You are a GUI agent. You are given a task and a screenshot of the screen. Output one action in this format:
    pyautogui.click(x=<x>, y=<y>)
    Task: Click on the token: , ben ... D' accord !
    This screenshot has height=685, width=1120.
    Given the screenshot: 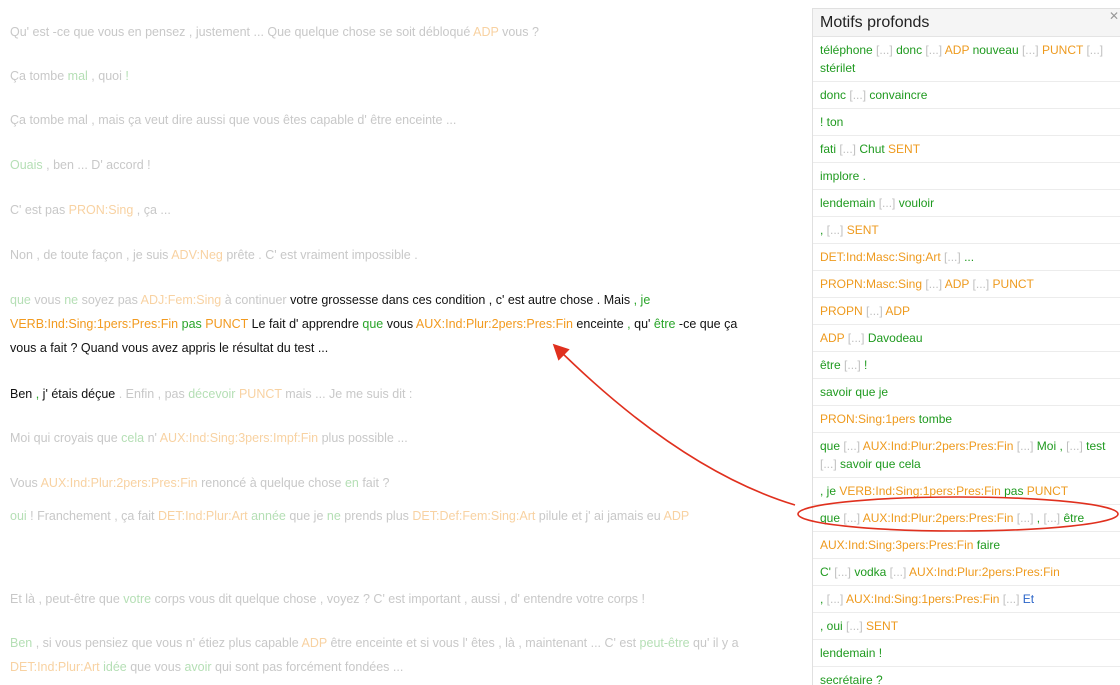 What is the action you would take?
    pyautogui.click(x=96, y=165)
    